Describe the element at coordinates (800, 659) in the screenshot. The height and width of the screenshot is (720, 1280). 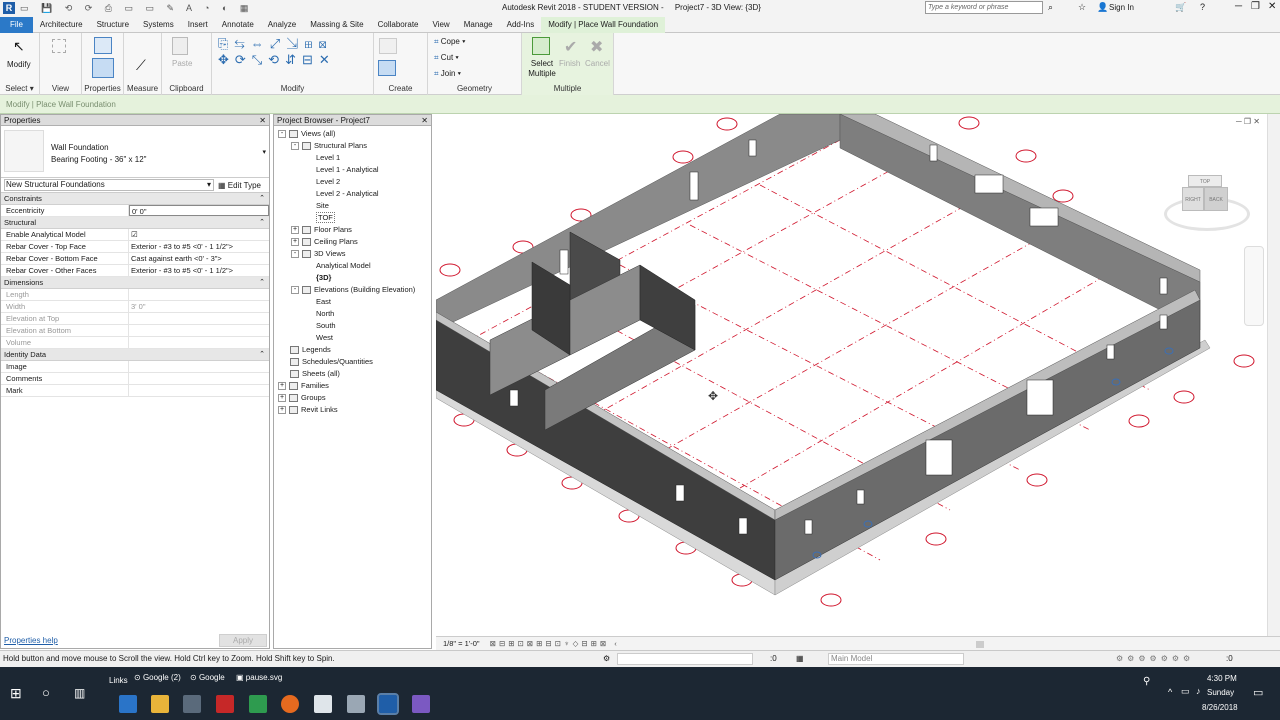
I see `design-options-icon: ▦` at that location.